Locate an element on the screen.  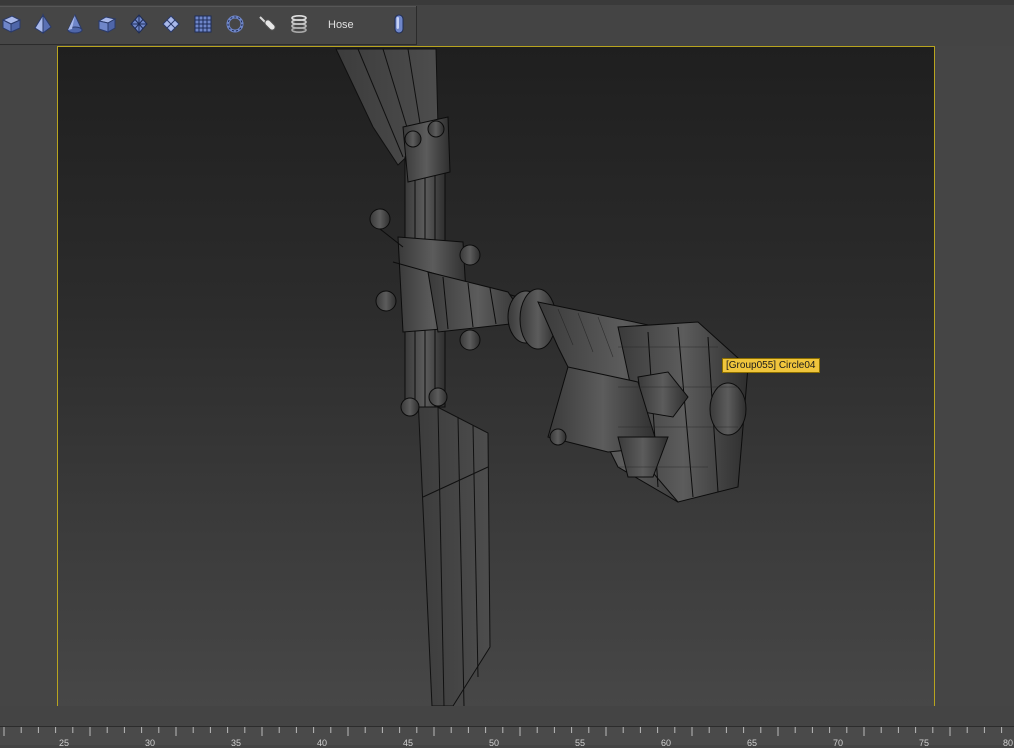
spring-icon is located at coordinates (299, 24).